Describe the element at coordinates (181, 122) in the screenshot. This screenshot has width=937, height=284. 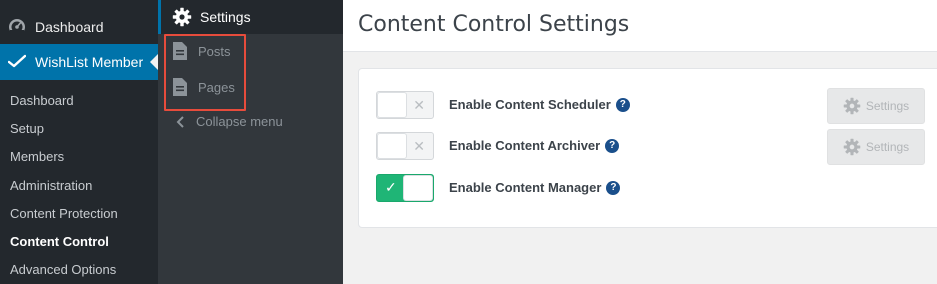
I see `chevron-left-icon` at that location.